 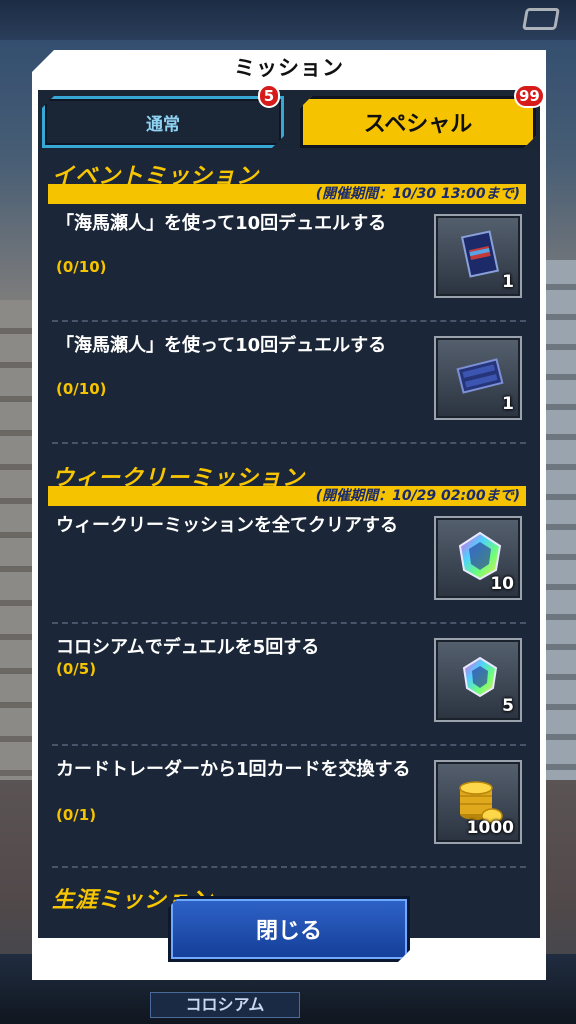 What do you see at coordinates (179, 478) in the screenshot?
I see `section-title: ウィークリーミッション` at bounding box center [179, 478].